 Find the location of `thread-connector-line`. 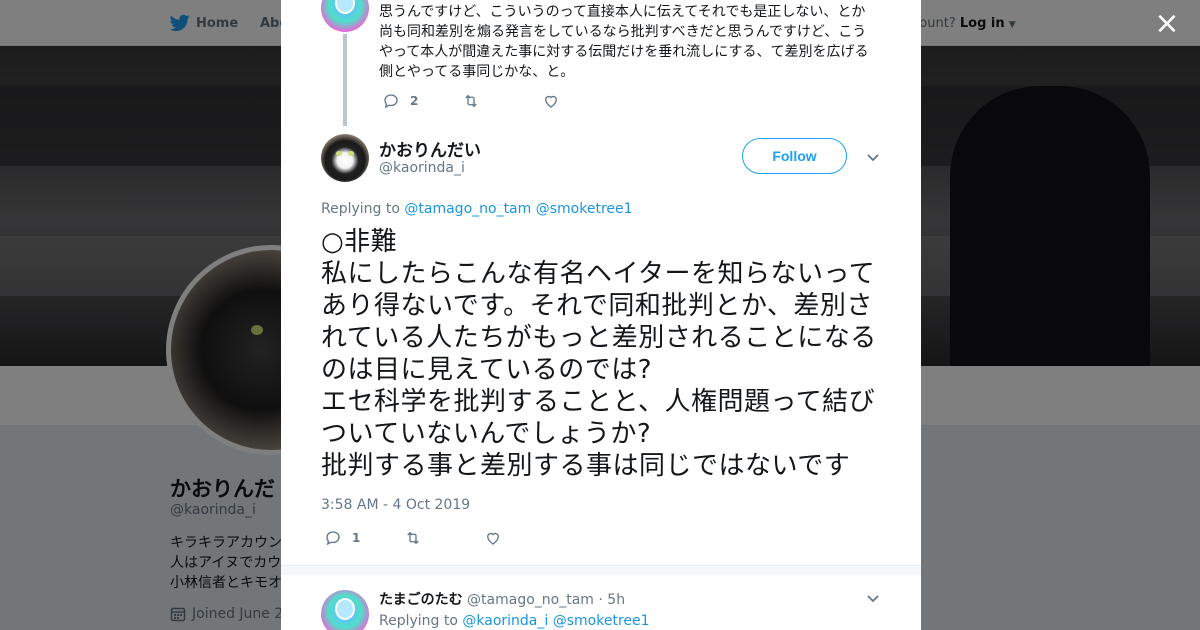

thread-connector-line is located at coordinates (345, 80).